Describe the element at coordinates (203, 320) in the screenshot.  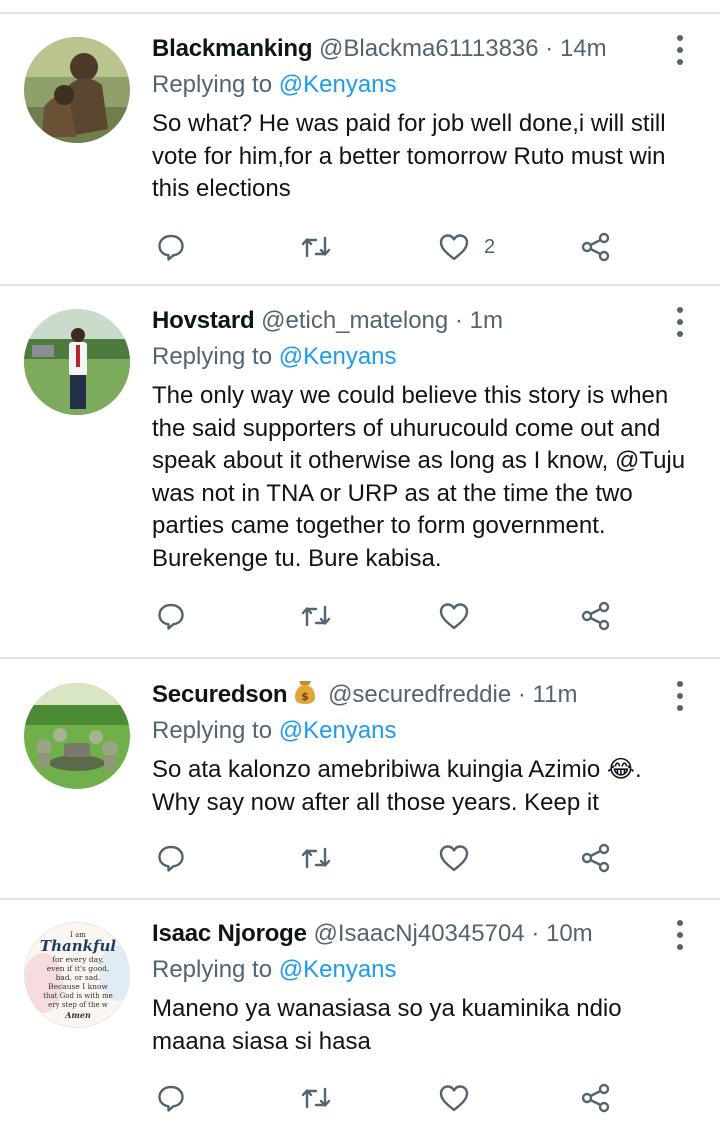
I see `display-name: Hovstard` at that location.